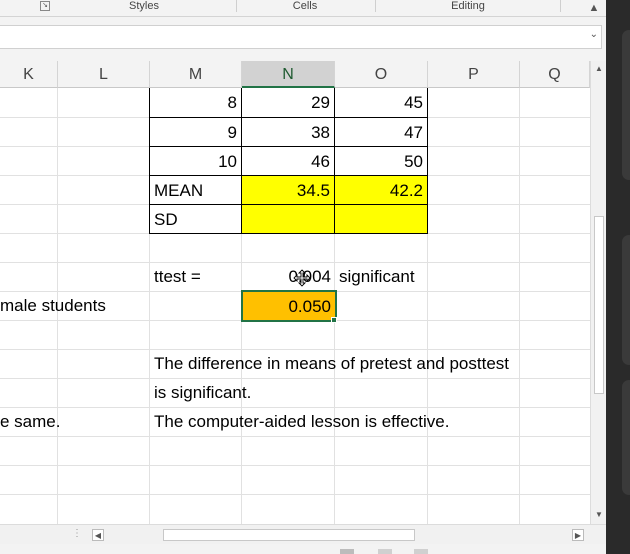 The width and height of the screenshot is (630, 554). What do you see at coordinates (370, 392) in the screenshot?
I see `conclusion-line-2: is significant.` at bounding box center [370, 392].